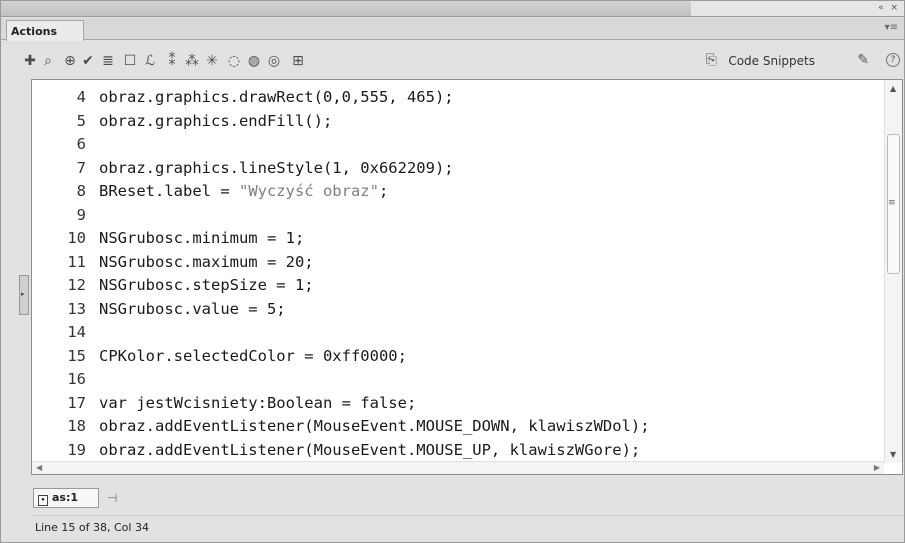 This screenshot has width=905, height=543. I want to click on status-bar: Line 15 of 38, Col 34, so click(467, 526).